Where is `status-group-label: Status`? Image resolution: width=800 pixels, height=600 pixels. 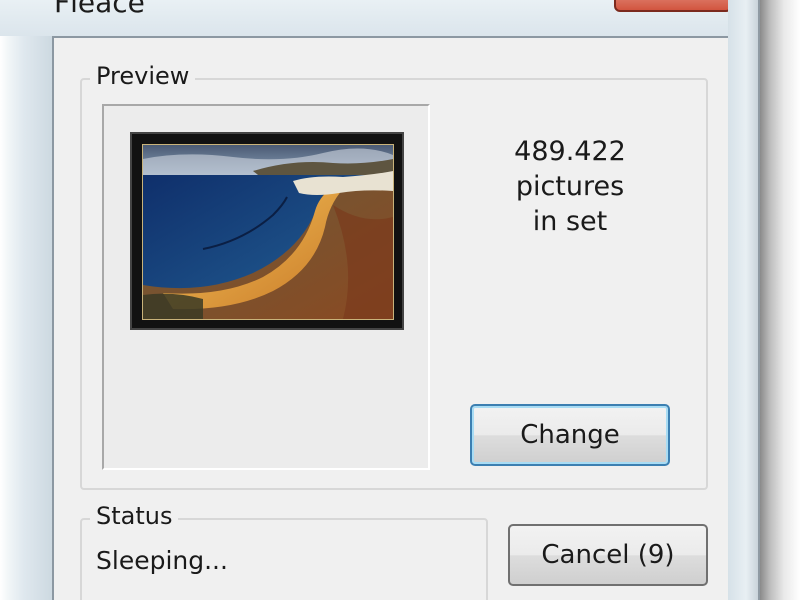
status-group-label: Status is located at coordinates (134, 516).